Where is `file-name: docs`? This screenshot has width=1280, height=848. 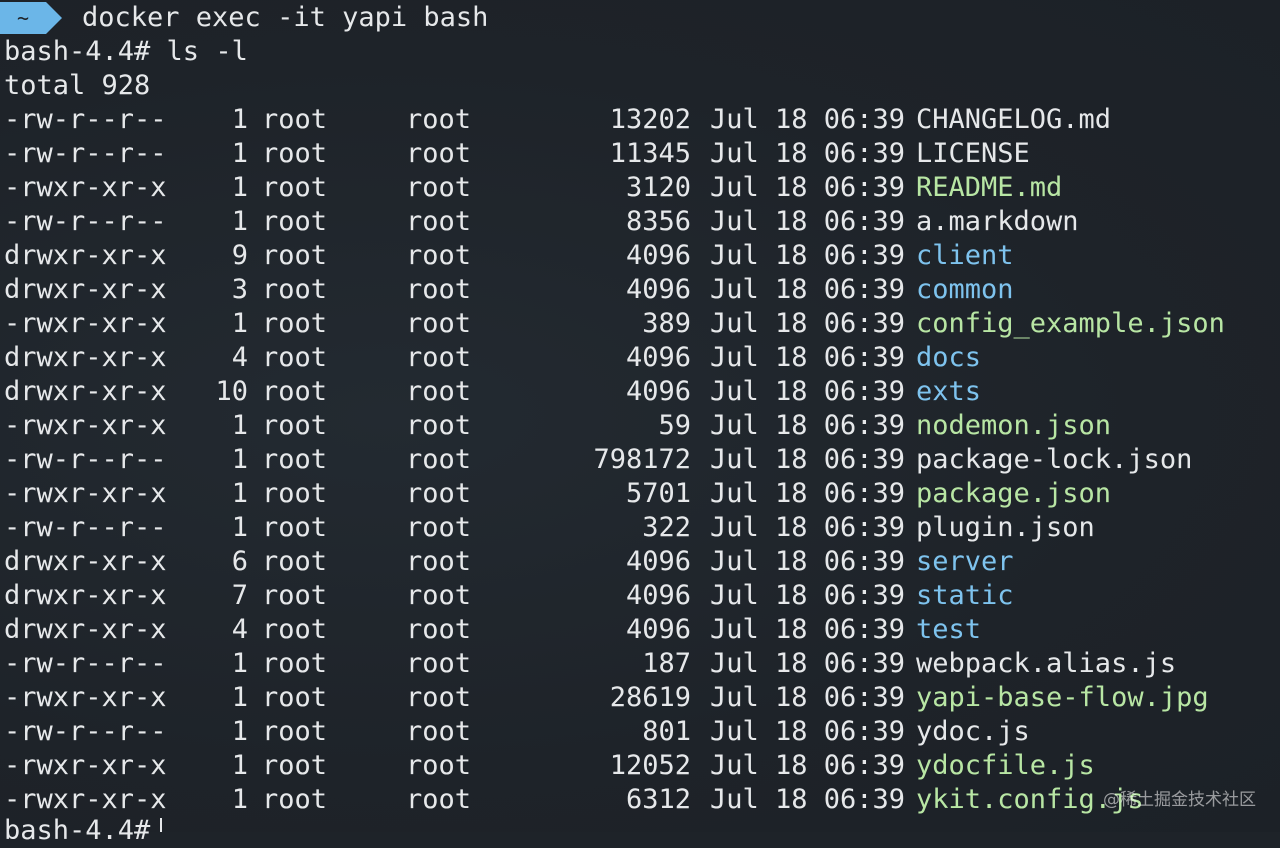
file-name: docs is located at coordinates (949, 357).